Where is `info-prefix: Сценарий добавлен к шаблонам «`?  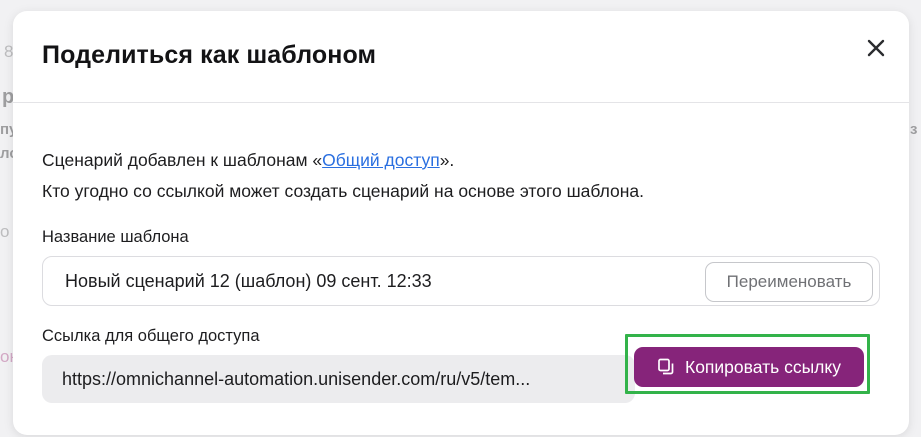 info-prefix: Сценарий добавлен к шаблонам « is located at coordinates (182, 160).